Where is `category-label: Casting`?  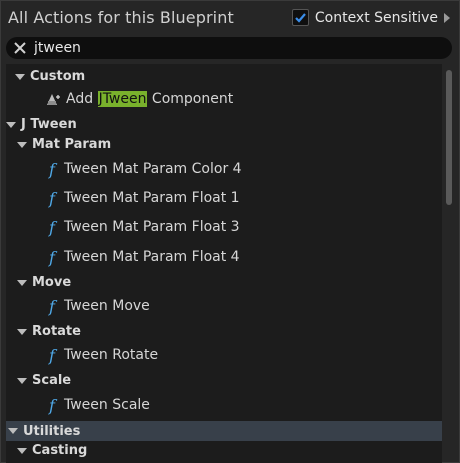
category-label: Casting is located at coordinates (60, 450).